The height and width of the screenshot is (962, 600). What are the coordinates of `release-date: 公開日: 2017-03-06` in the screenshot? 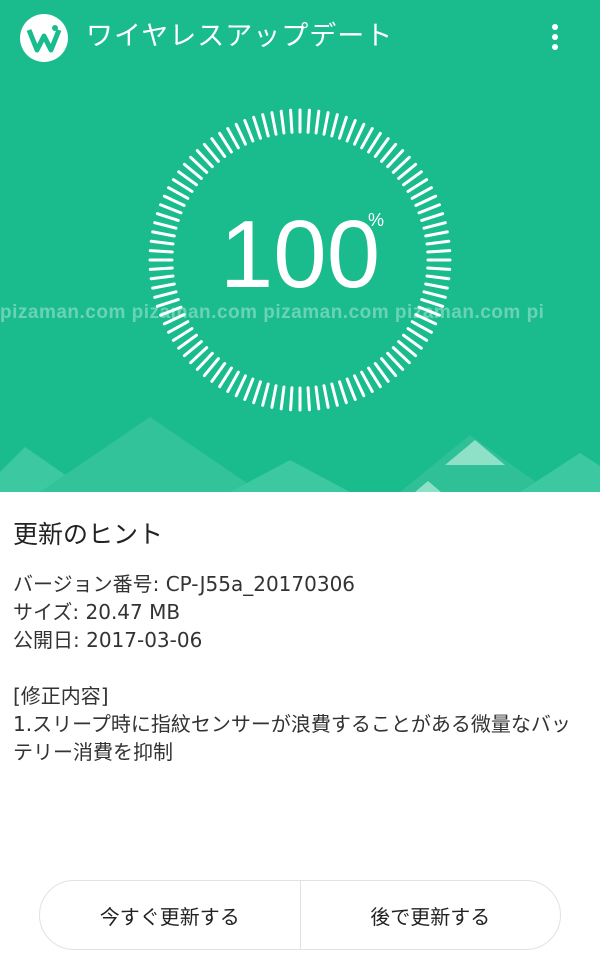 It's located at (108, 640).